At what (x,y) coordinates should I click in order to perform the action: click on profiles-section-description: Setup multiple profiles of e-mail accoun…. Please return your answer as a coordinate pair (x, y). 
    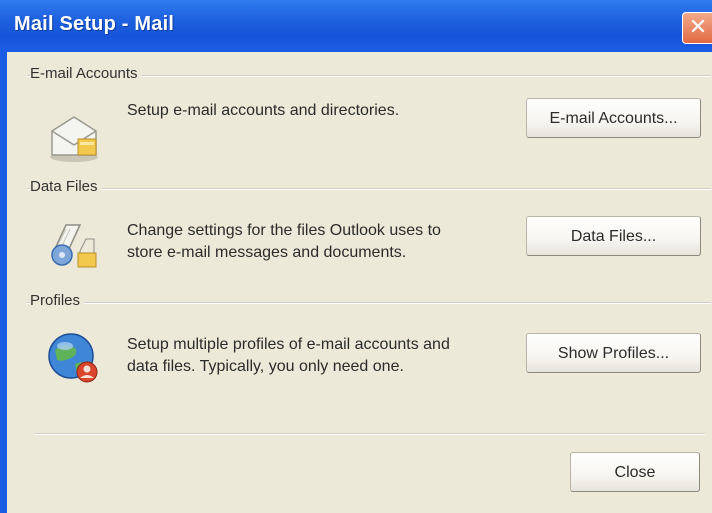
    Looking at the image, I should click on (317, 356).